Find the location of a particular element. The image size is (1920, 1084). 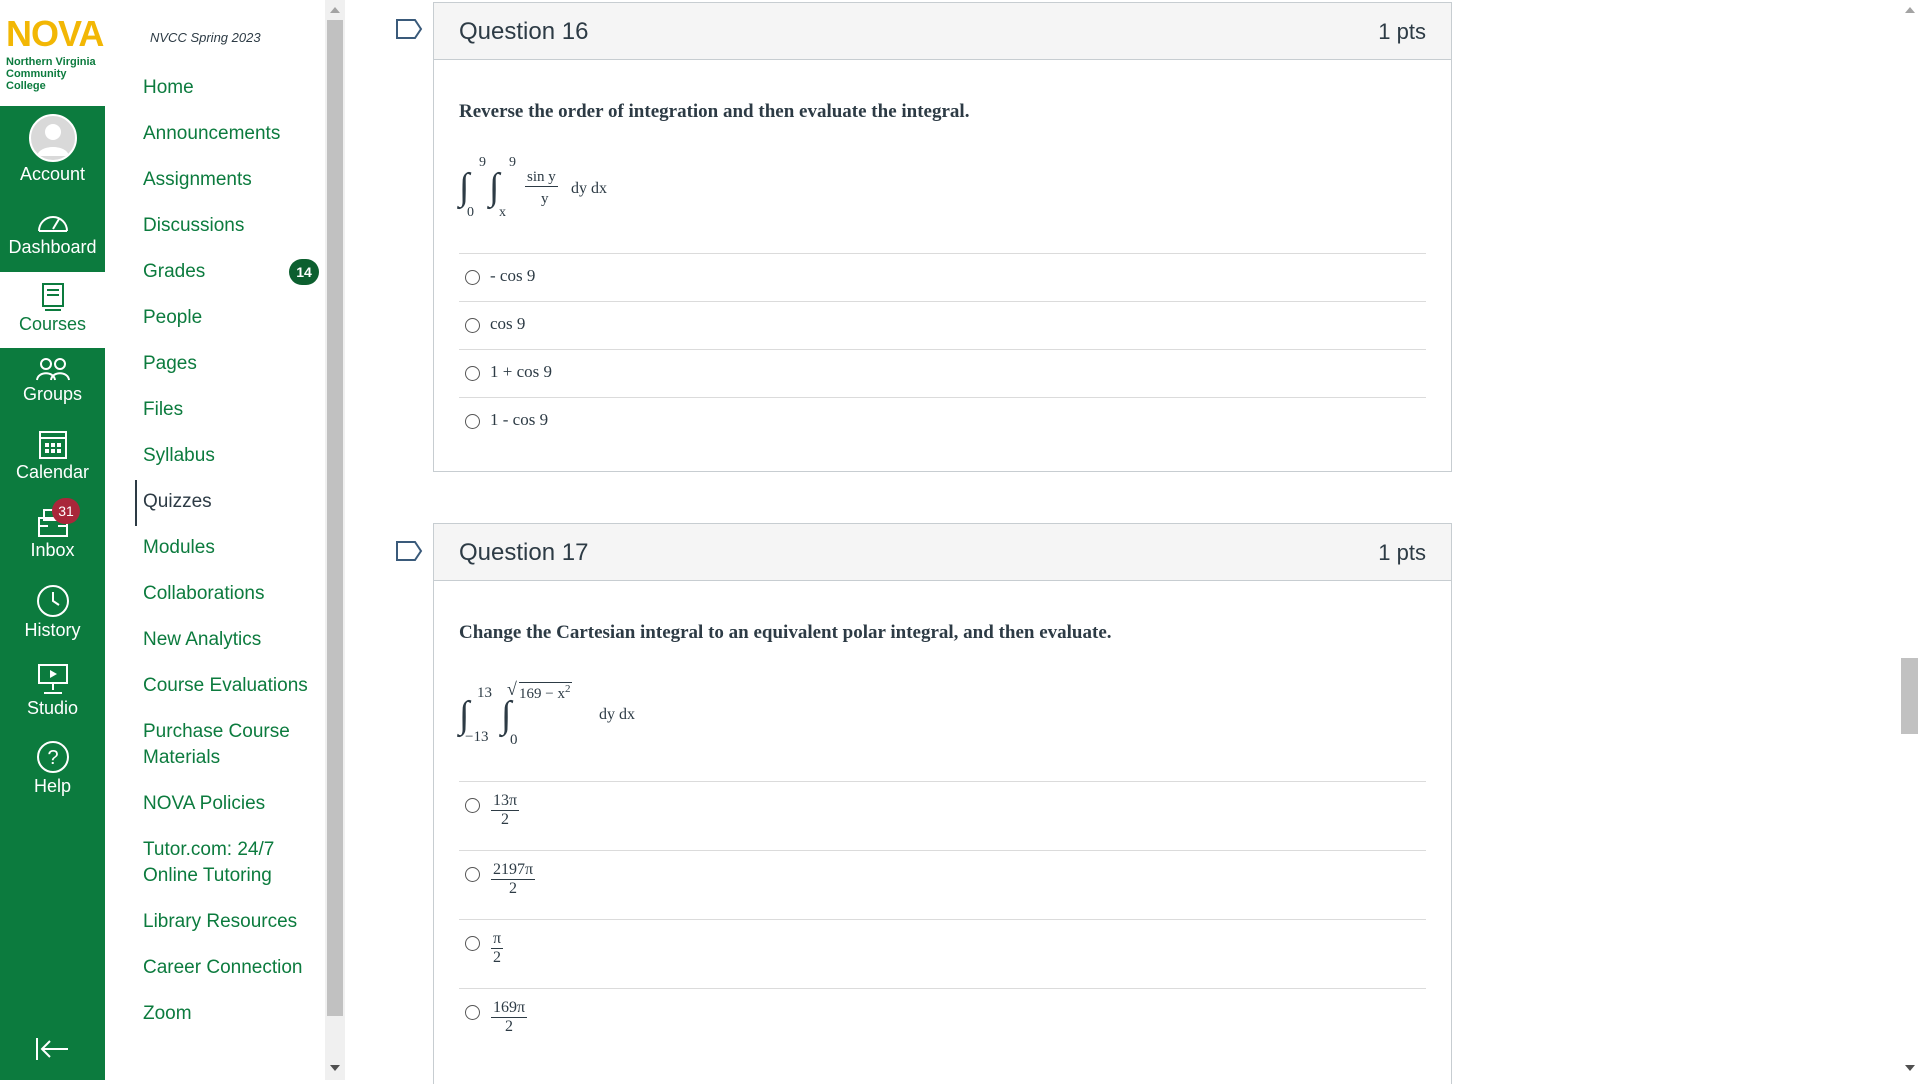

course-nav-scrollbar is located at coordinates (335, 540).